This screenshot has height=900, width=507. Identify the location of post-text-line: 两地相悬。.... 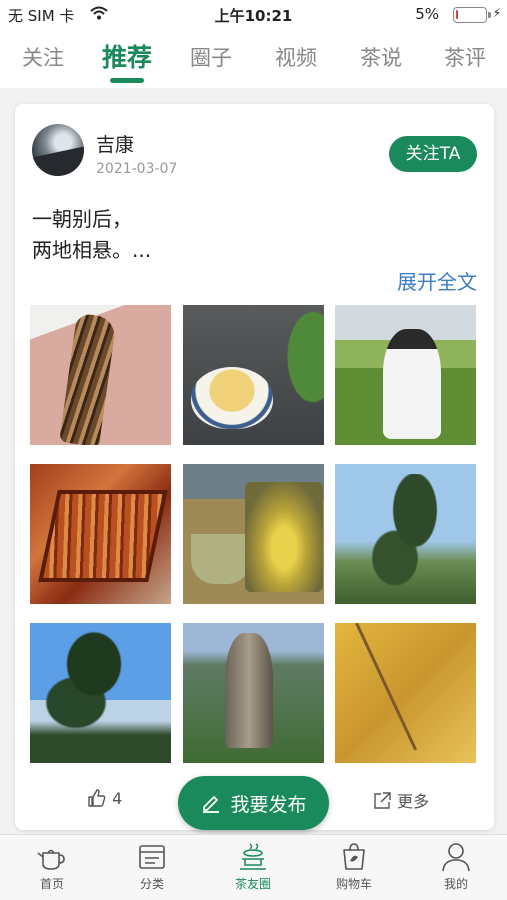
(92, 250).